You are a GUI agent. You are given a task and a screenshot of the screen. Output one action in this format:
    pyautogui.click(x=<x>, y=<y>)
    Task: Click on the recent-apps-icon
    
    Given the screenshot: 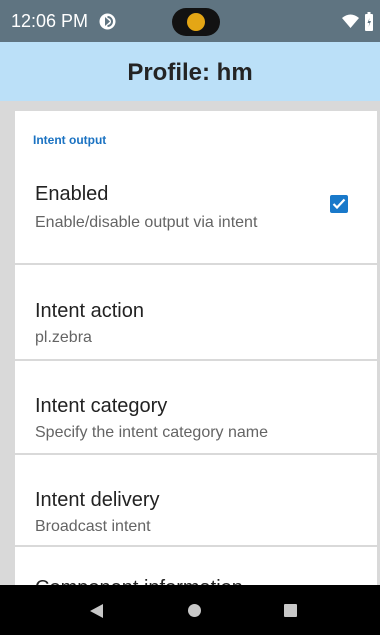 What is the action you would take?
    pyautogui.click(x=290, y=610)
    